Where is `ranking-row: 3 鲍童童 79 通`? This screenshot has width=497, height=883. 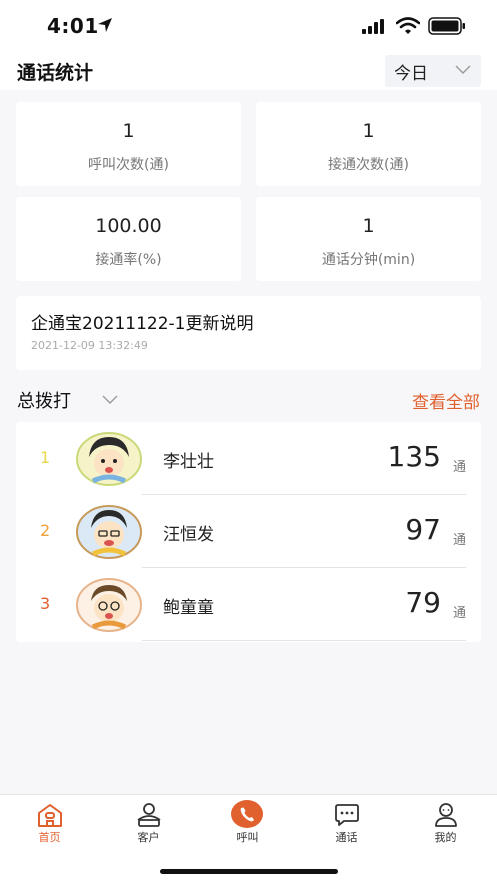 ranking-row: 3 鲍童童 79 通 is located at coordinates (248, 604).